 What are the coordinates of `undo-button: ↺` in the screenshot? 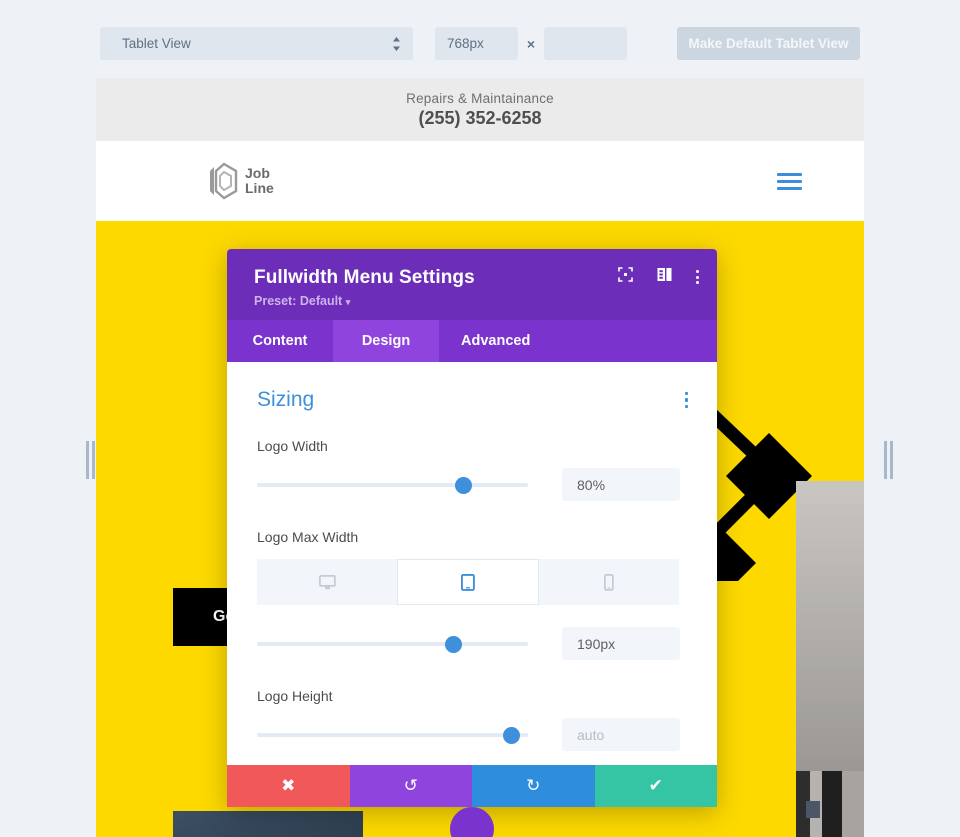 It's located at (410, 786).